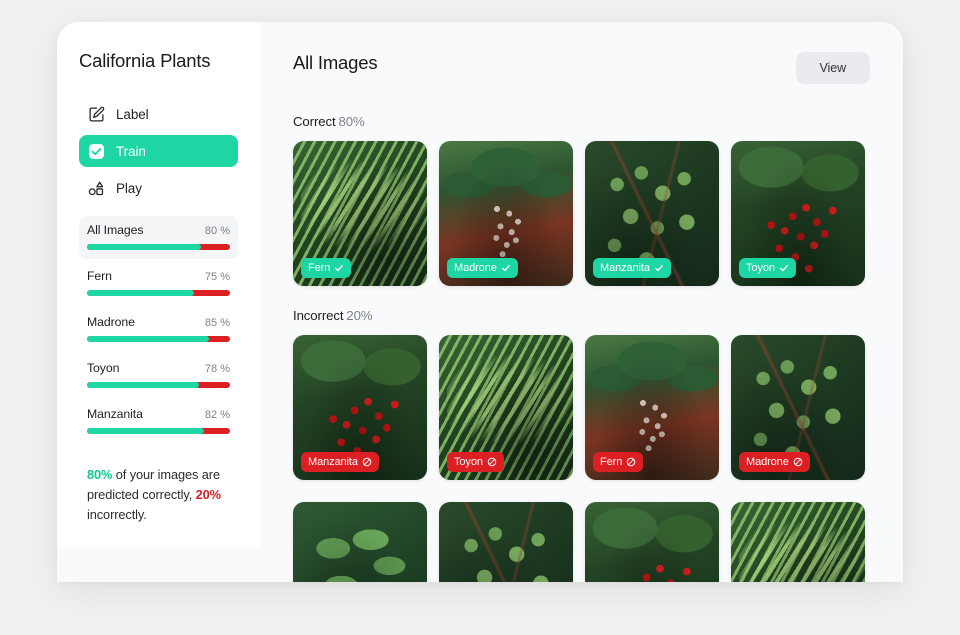 This screenshot has height=635, width=960. I want to click on summary-tail-text: incorrectly., so click(117, 514).